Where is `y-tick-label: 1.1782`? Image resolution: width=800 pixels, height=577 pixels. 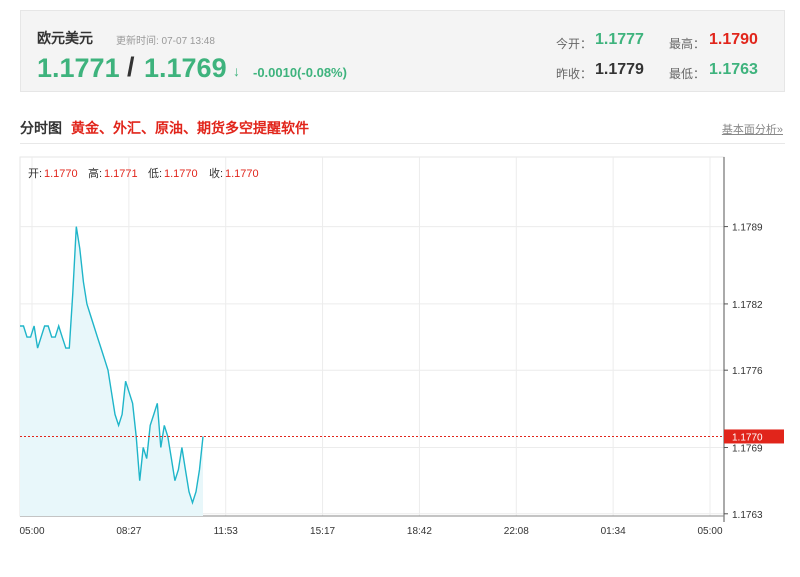
y-tick-label: 1.1782 is located at coordinates (747, 305).